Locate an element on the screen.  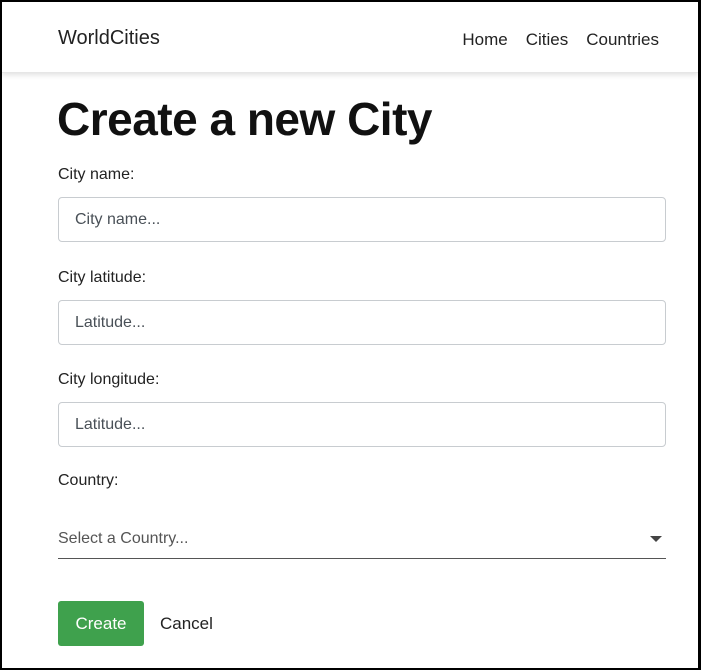
city-longitude-label: City longitude: is located at coordinates (109, 379).